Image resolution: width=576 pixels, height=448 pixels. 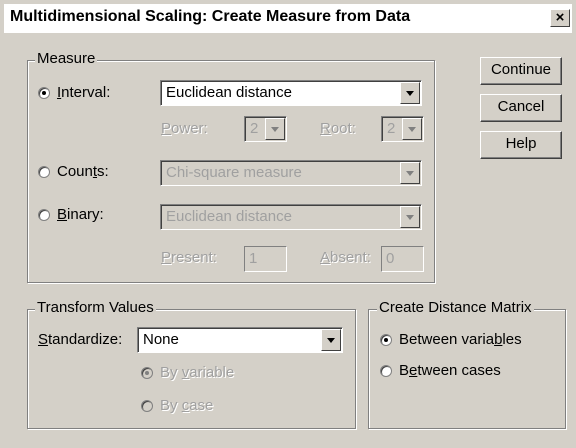 I want to click on root-value: 2, so click(x=391, y=128).